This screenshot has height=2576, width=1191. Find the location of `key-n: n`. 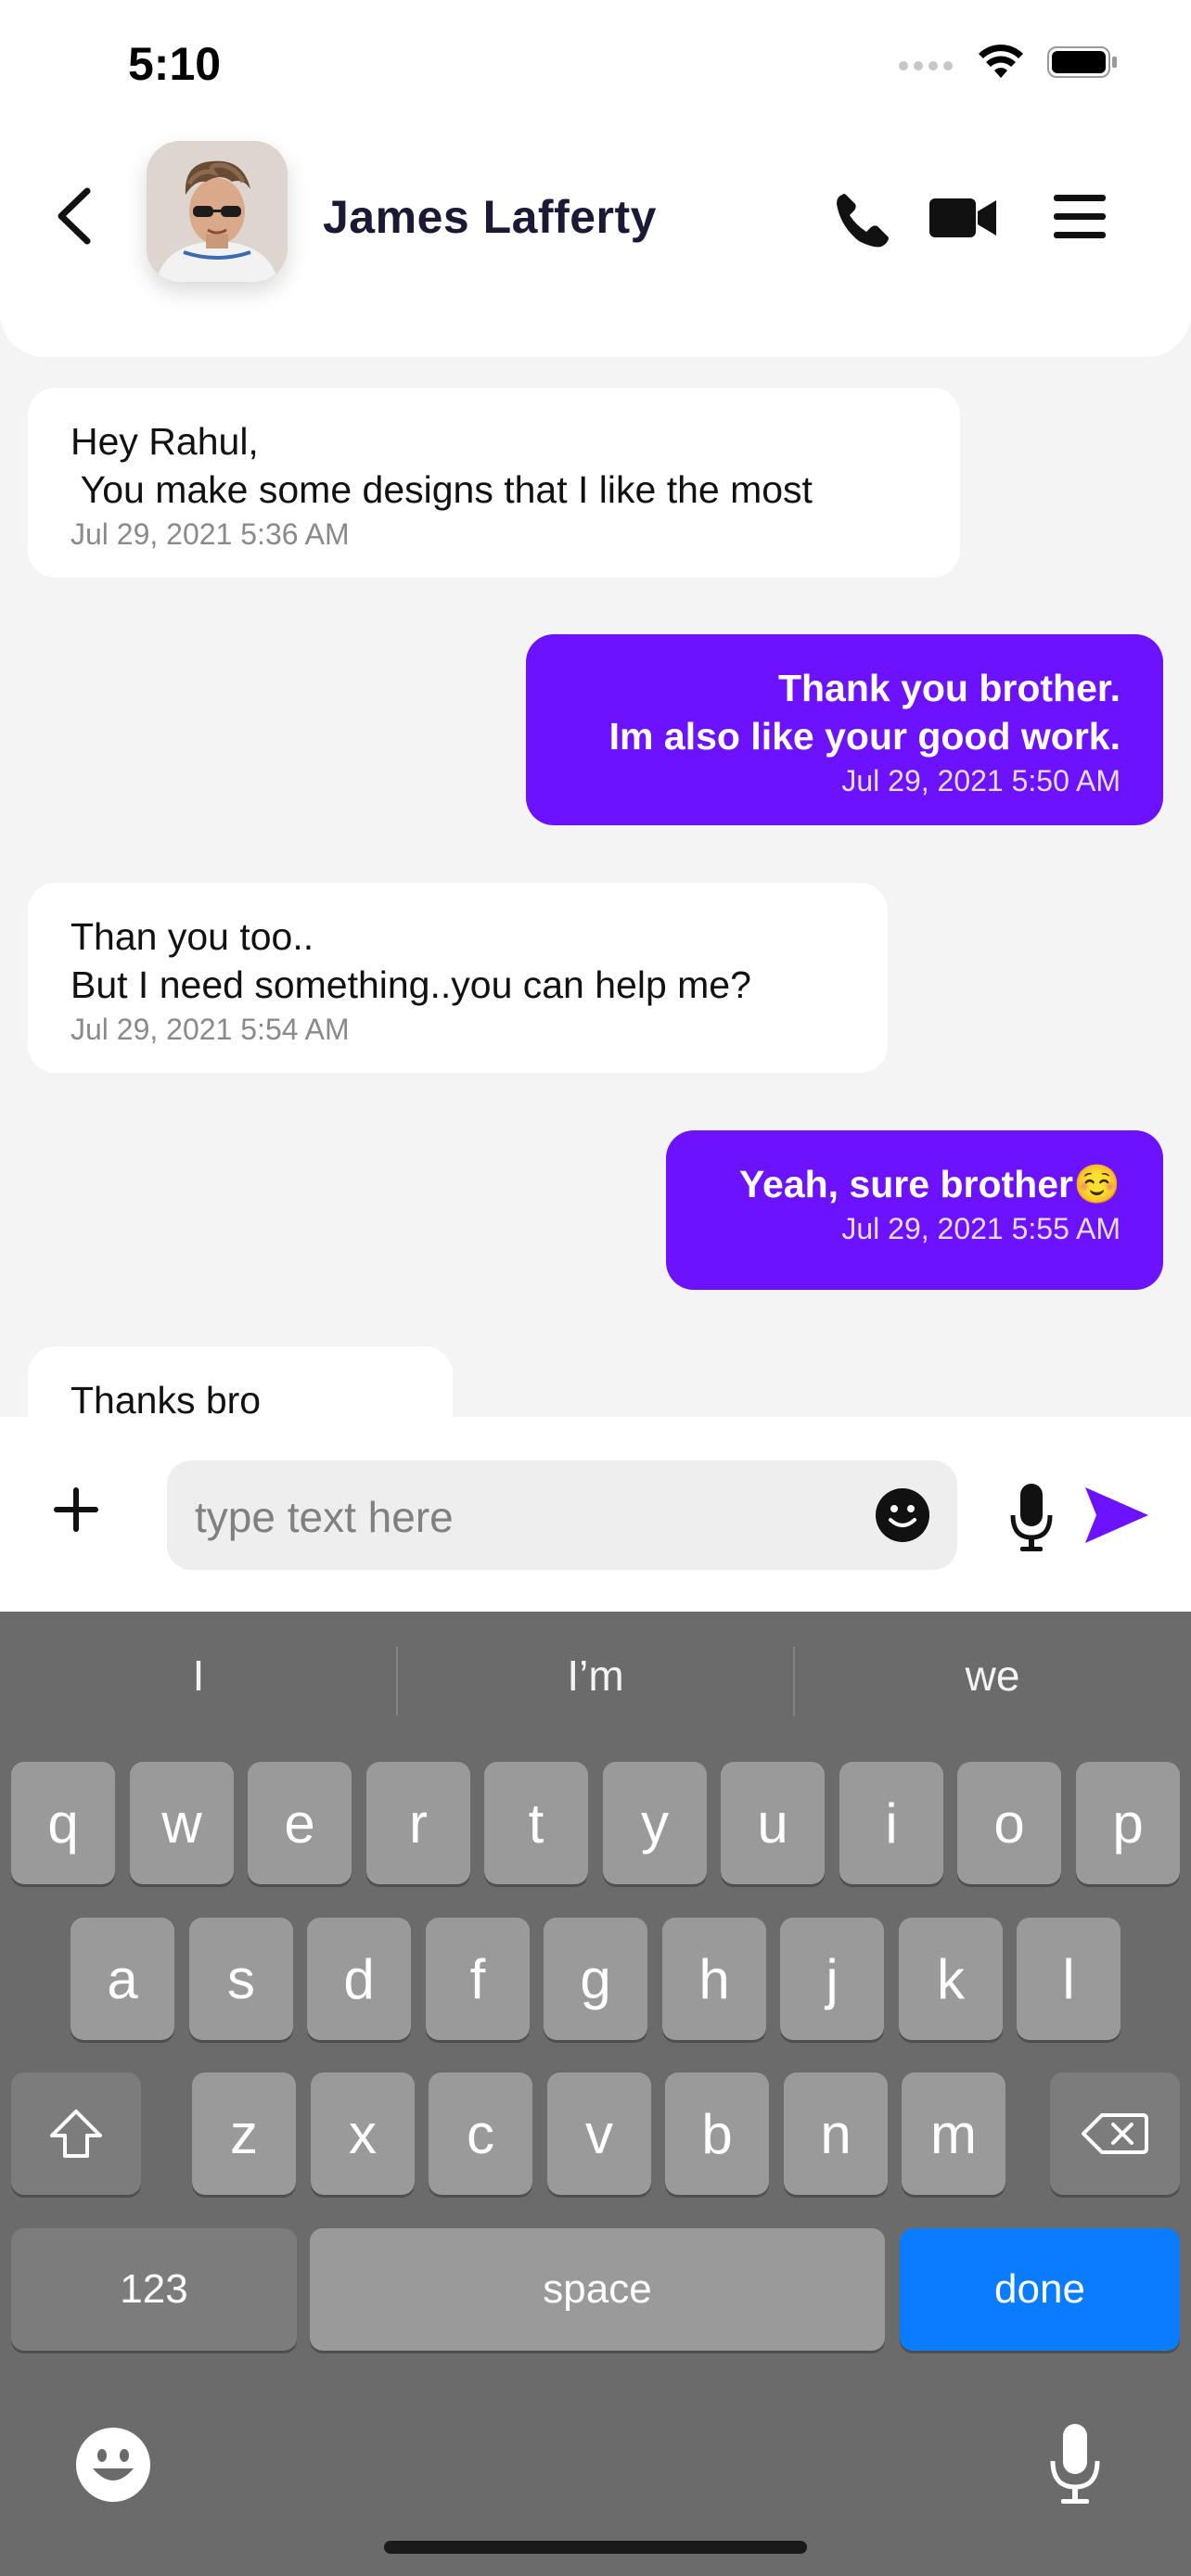

key-n: n is located at coordinates (836, 2133).